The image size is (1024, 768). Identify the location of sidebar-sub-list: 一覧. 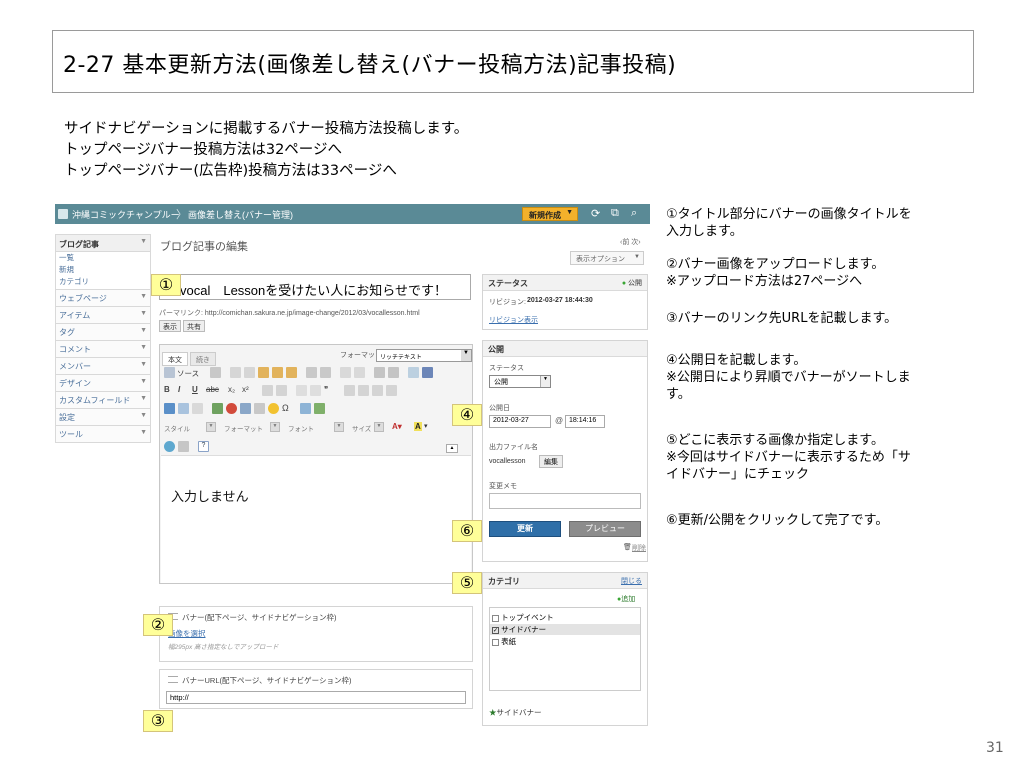
(103, 258).